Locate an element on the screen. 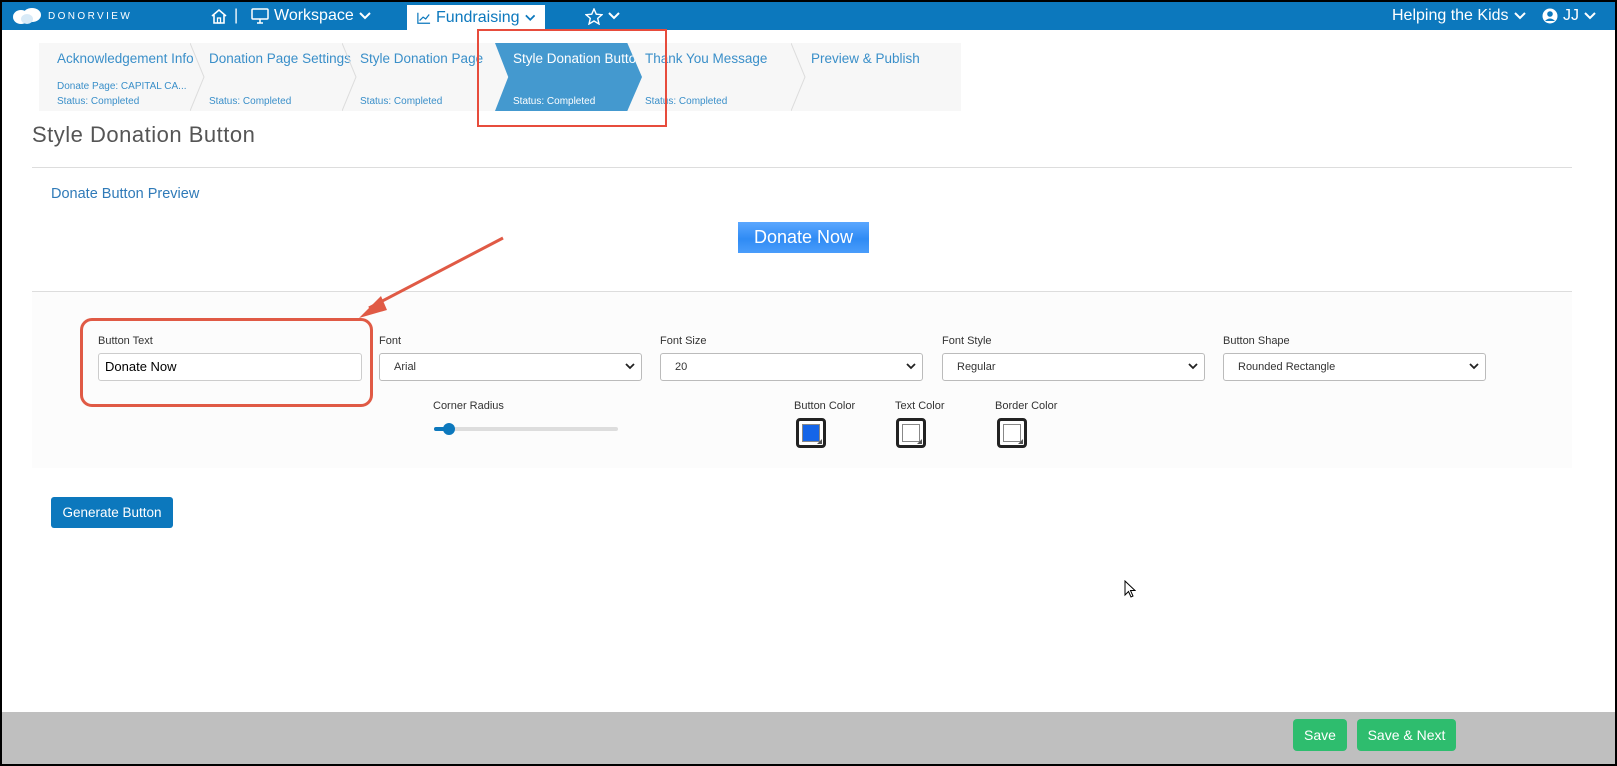  chart-trend-icon is located at coordinates (424, 18).